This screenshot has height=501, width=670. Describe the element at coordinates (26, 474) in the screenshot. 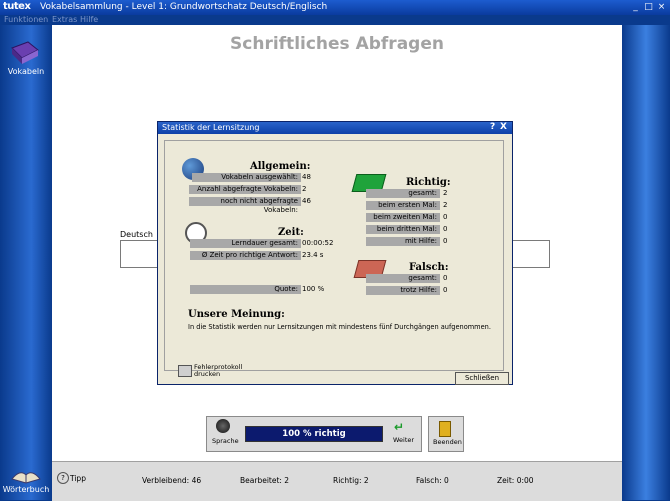

I see `woerterbuch-book-icon` at that location.